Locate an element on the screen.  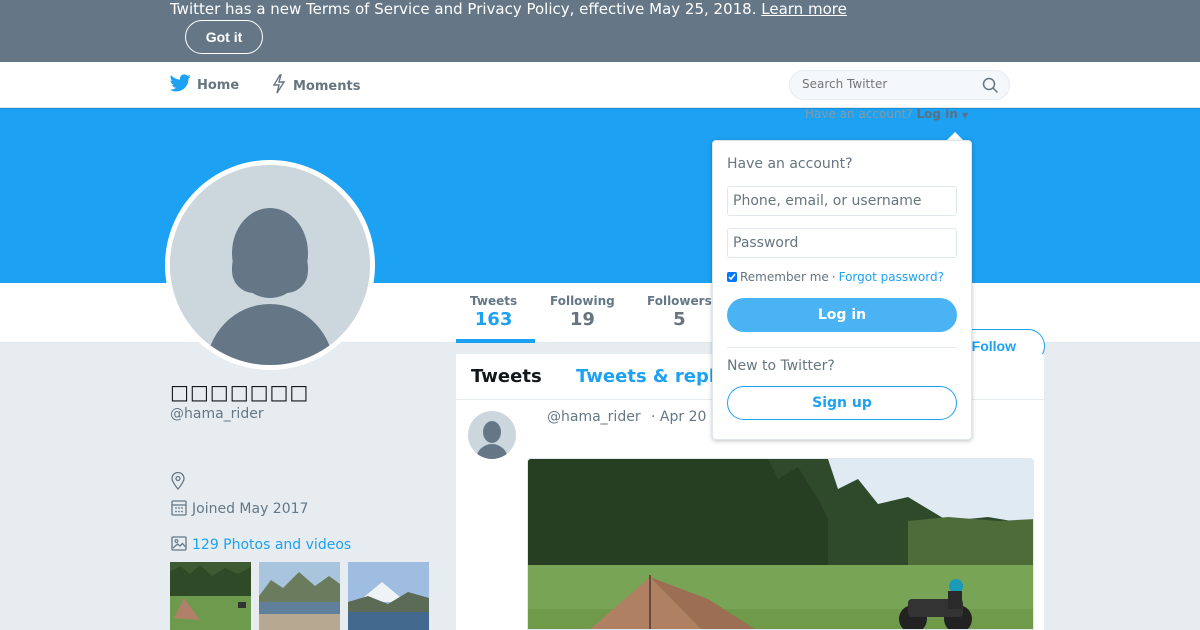
stat-tweets-value: 163 is located at coordinates (493, 319).